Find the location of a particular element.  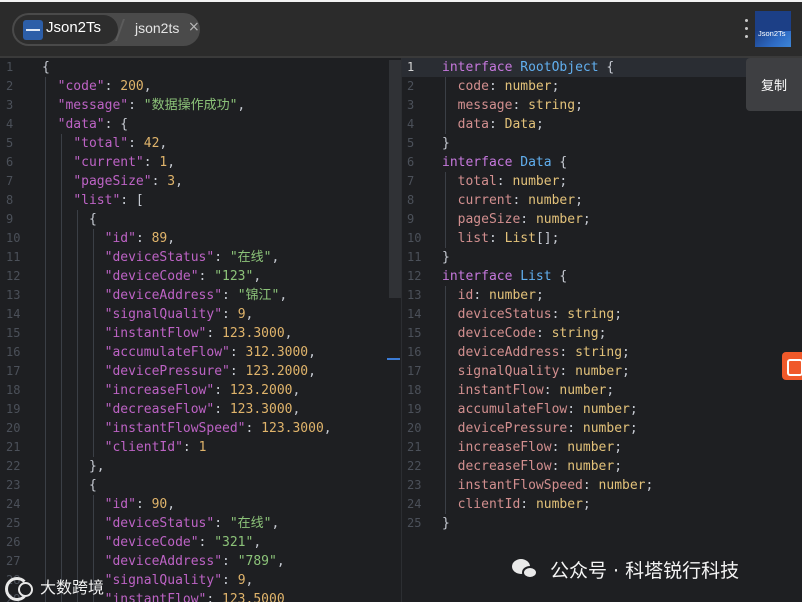

ts-line: 21 increaseFlow: number; is located at coordinates (602, 447).